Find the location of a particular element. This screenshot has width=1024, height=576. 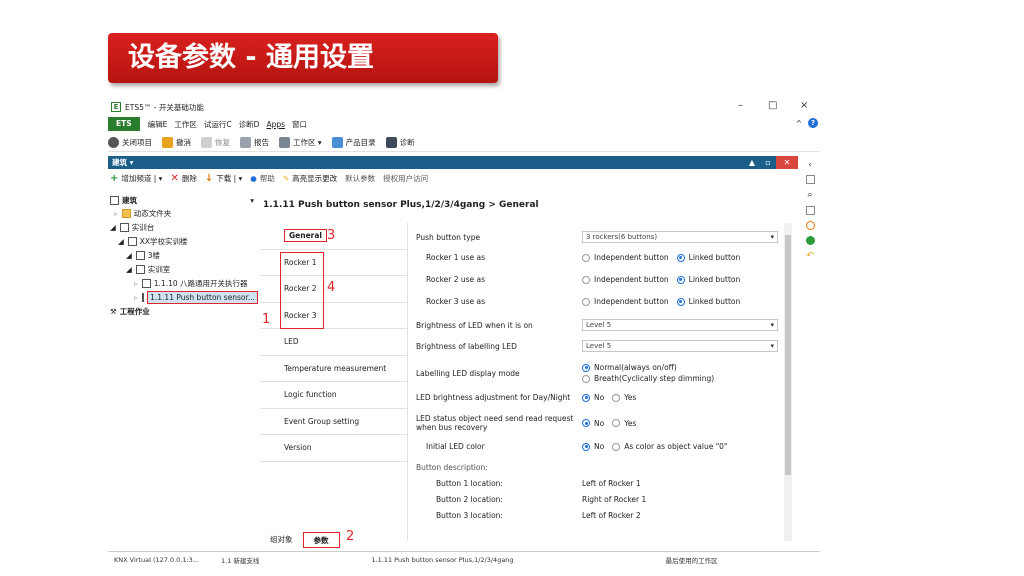

redo-button: 恢复 is located at coordinates (215, 142).